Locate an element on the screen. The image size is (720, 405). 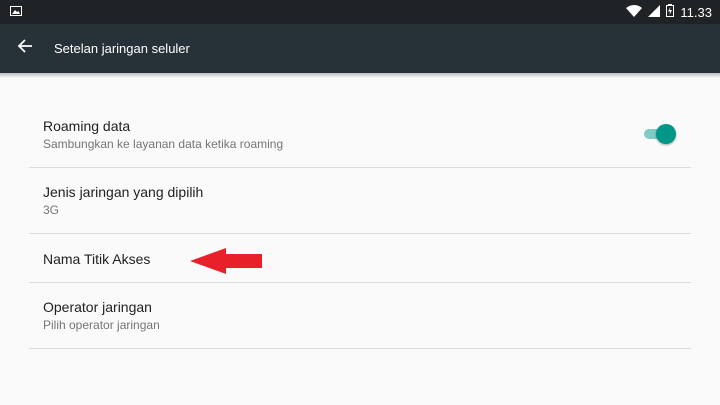
battery-charging-icon is located at coordinates (670, 12).